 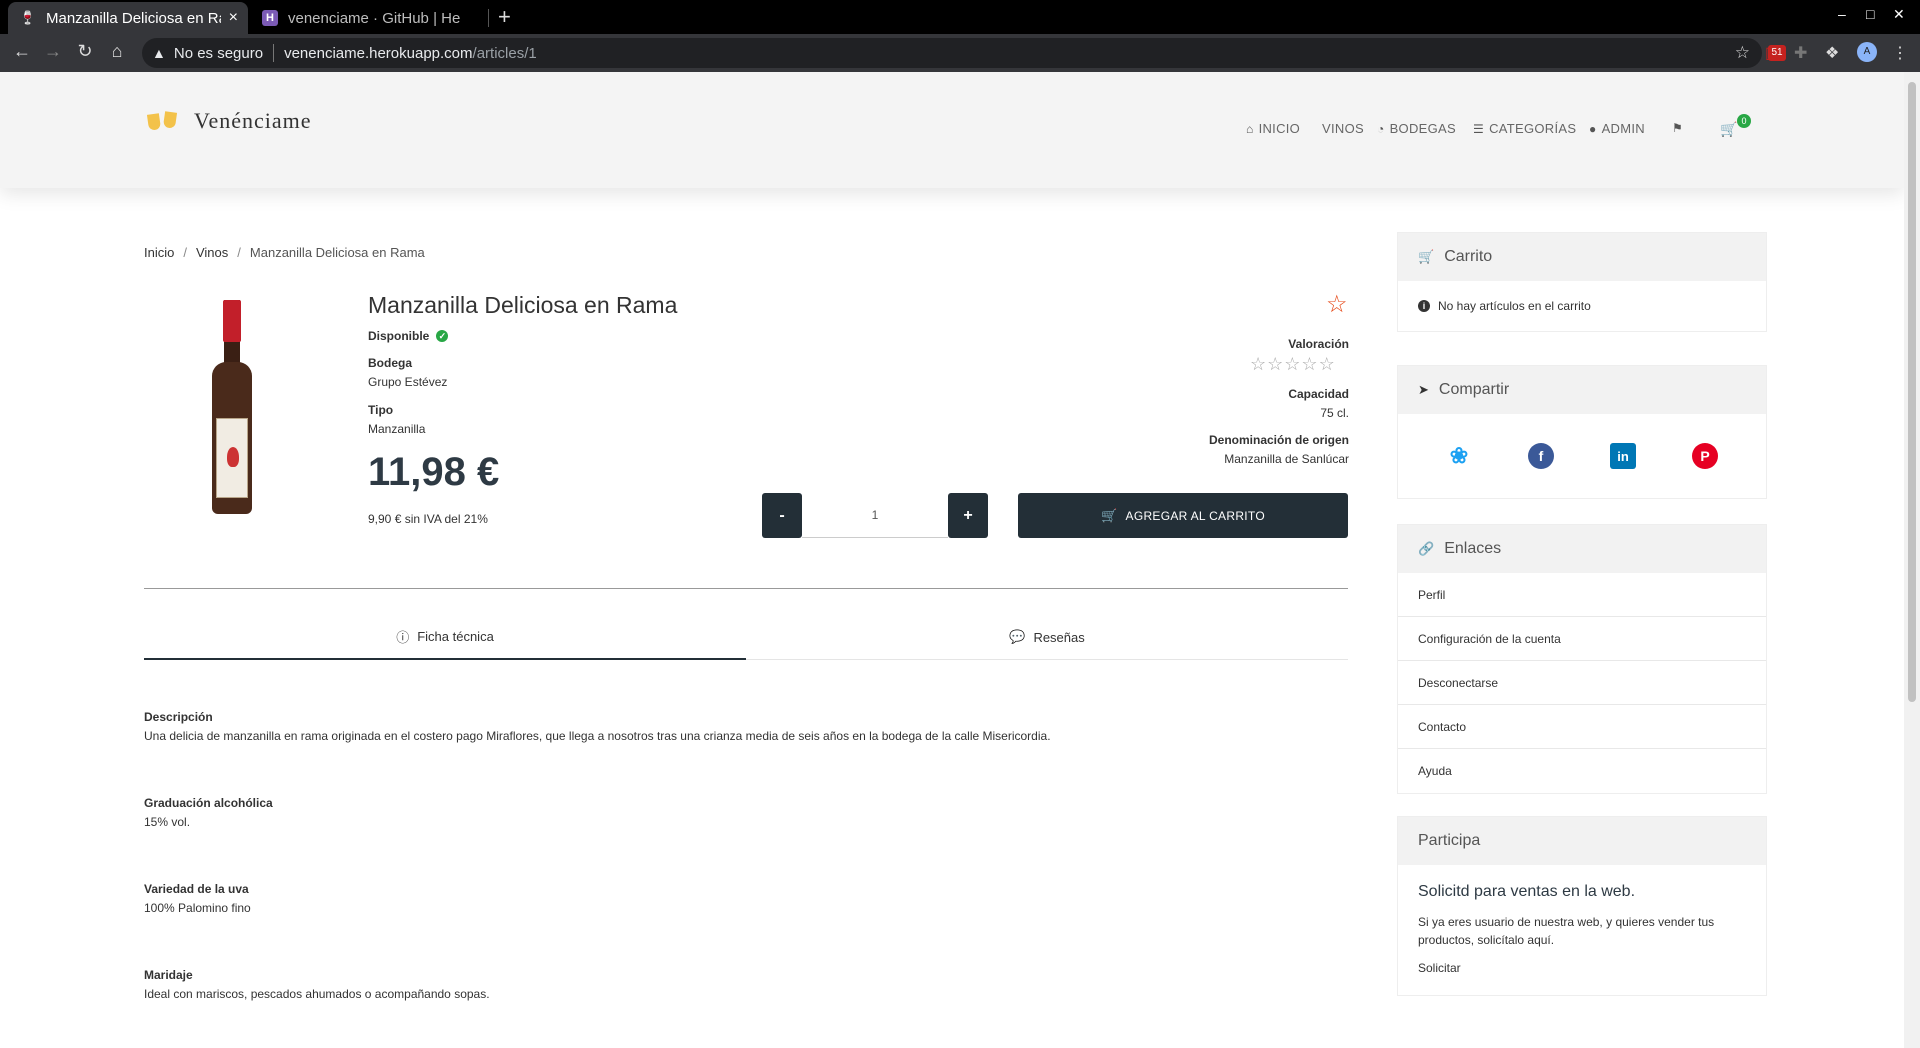 What do you see at coordinates (1273, 128) in the screenshot?
I see `nav-item-inicio: ⌂ INICIO` at bounding box center [1273, 128].